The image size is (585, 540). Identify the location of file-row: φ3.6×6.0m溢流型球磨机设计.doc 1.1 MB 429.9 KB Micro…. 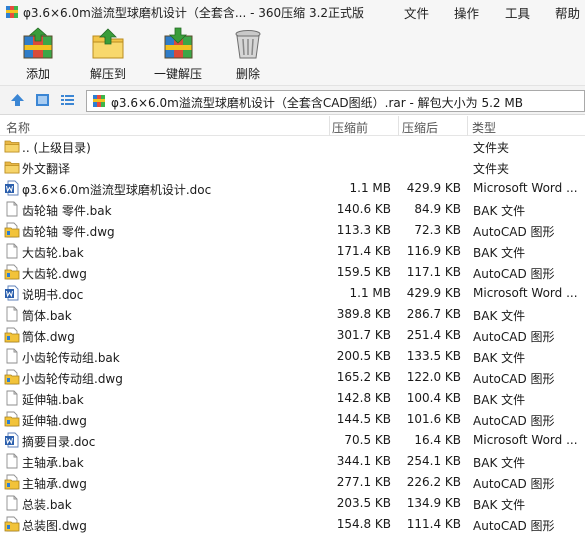
(292, 188).